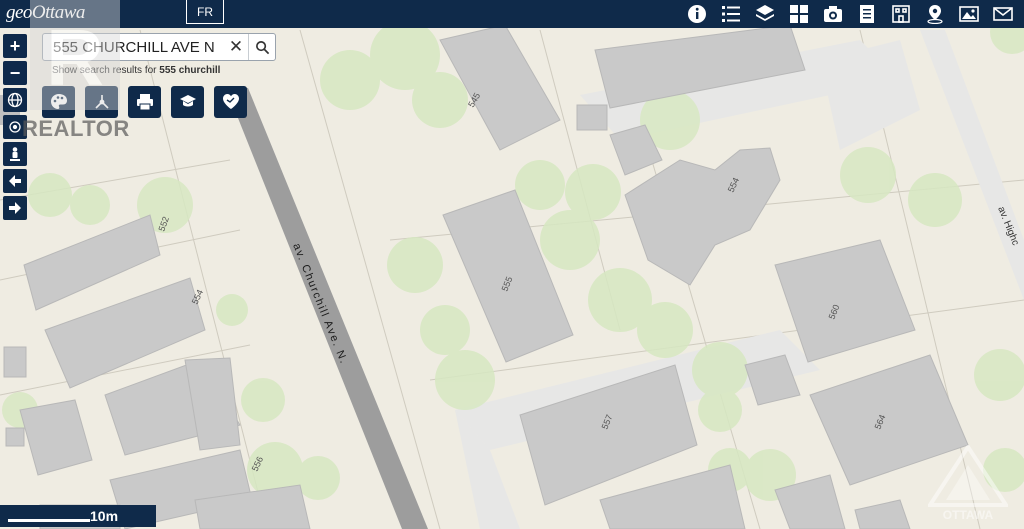 This screenshot has height=529, width=1024. I want to click on forward-button, so click(15, 208).